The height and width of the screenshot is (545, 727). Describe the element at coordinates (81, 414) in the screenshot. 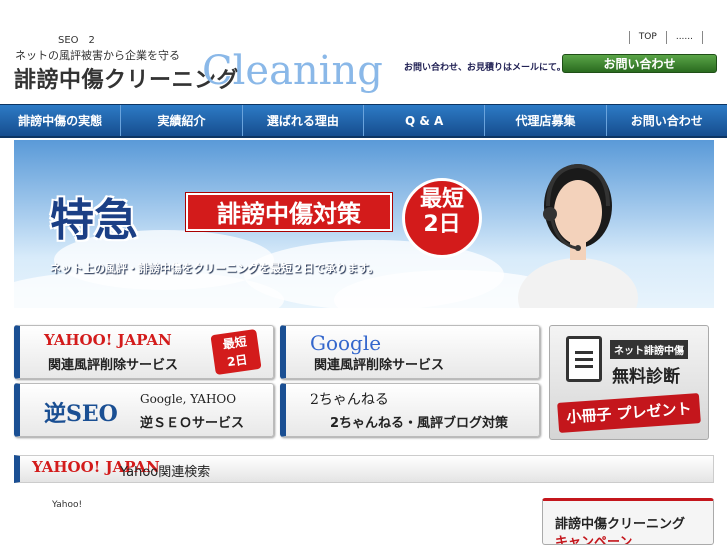

I see `reverse-seo-logo: 逆SEO` at that location.